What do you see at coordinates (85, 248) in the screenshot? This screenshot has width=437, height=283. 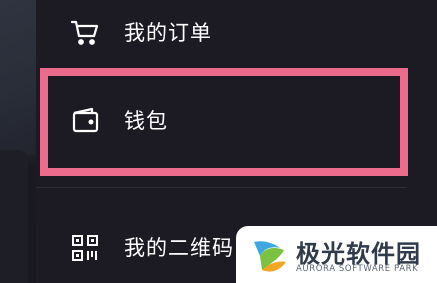 I see `qr-code-icon` at bounding box center [85, 248].